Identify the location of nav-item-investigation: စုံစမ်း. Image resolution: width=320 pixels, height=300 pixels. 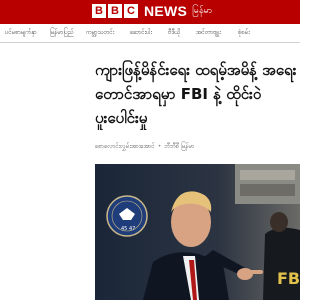
(244, 32).